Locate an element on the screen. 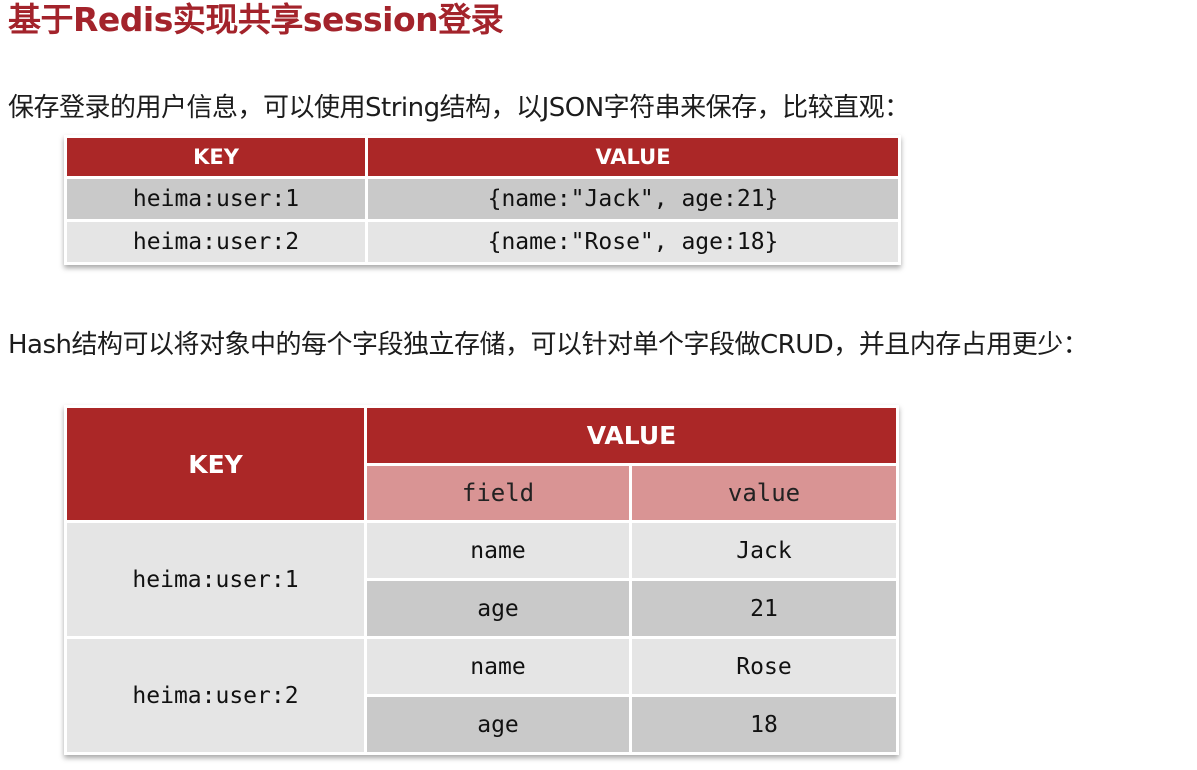  value-cell: 18 is located at coordinates (764, 724).